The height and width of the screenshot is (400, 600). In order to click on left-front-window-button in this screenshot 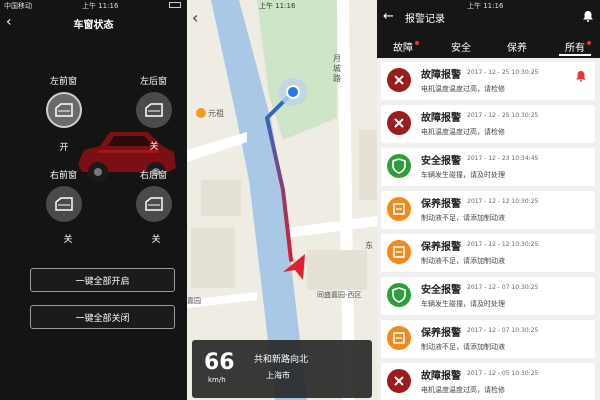, I will do `click(64, 110)`.